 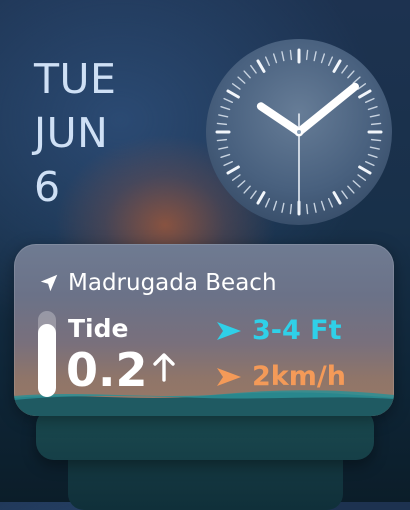 I want to click on arrow-up-icon, so click(x=163, y=367).